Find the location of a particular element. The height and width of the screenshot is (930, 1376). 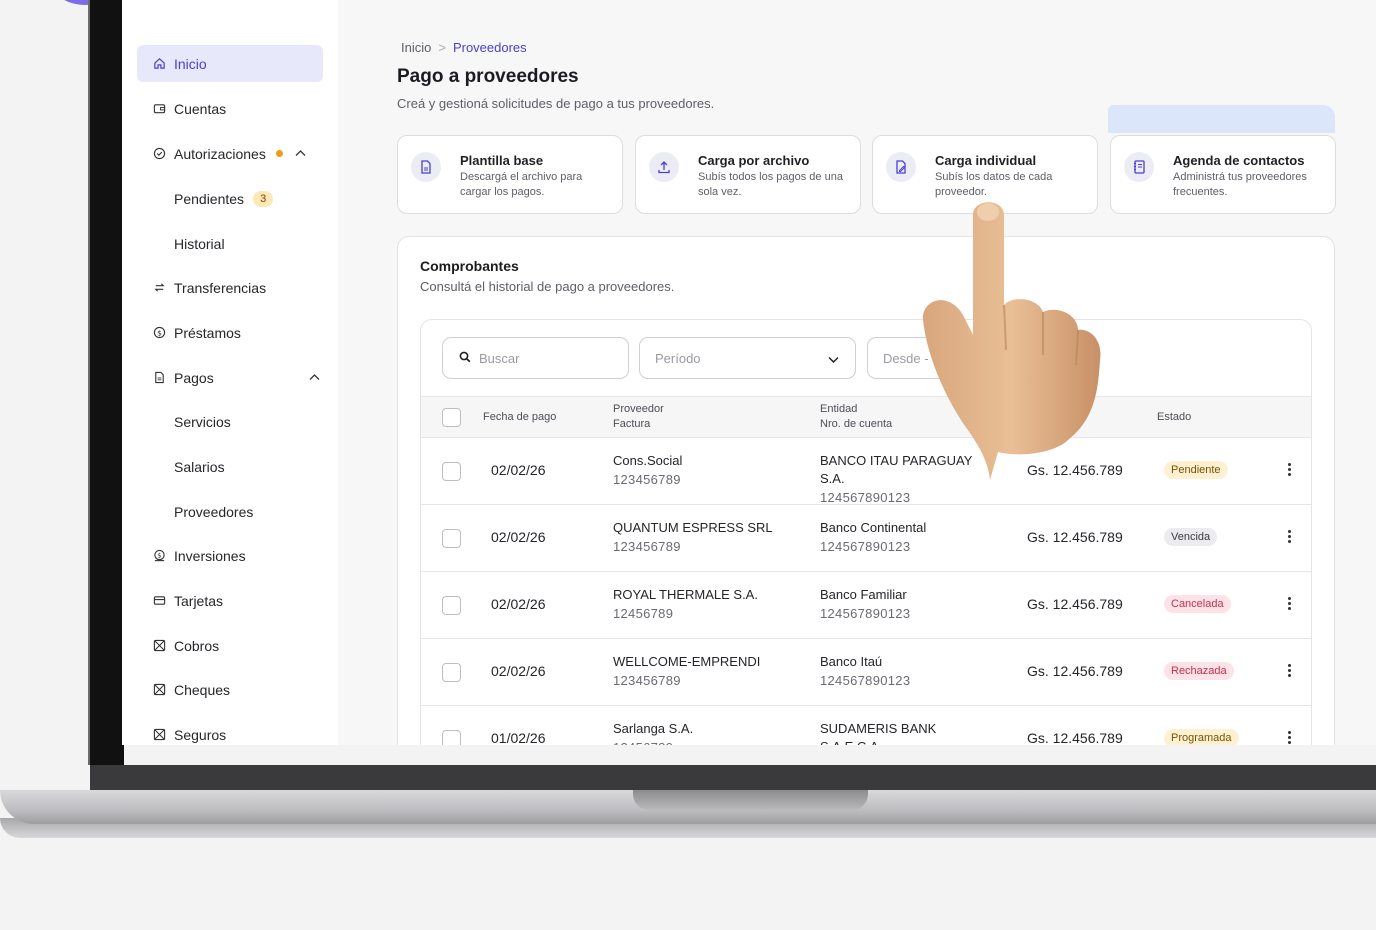

provider-name: ROYAL THERMALE S.A. is located at coordinates (685, 594).